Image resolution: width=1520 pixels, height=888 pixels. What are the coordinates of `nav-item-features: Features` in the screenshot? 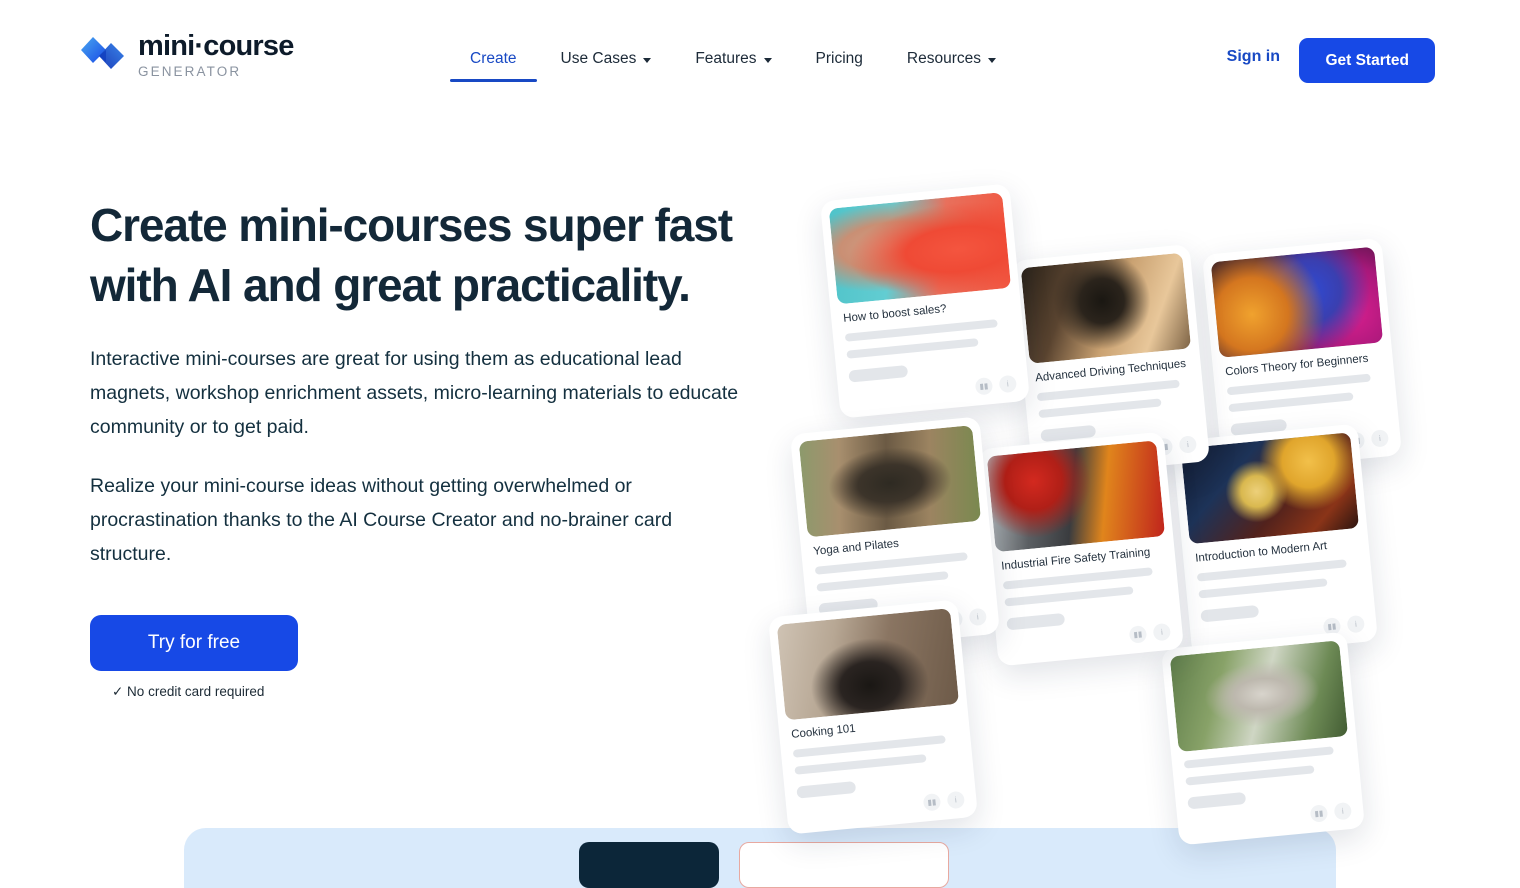 It's located at (733, 63).